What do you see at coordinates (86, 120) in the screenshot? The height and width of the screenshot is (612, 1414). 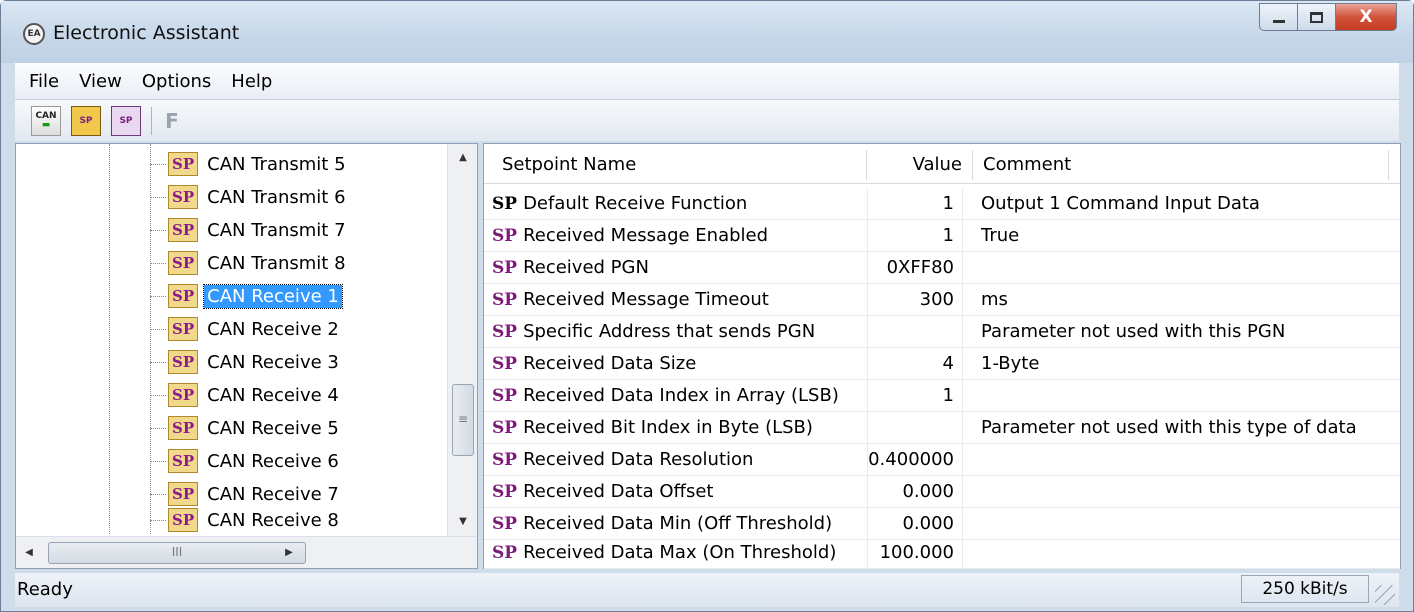 I see `open-setpoint-icon: SP` at bounding box center [86, 120].